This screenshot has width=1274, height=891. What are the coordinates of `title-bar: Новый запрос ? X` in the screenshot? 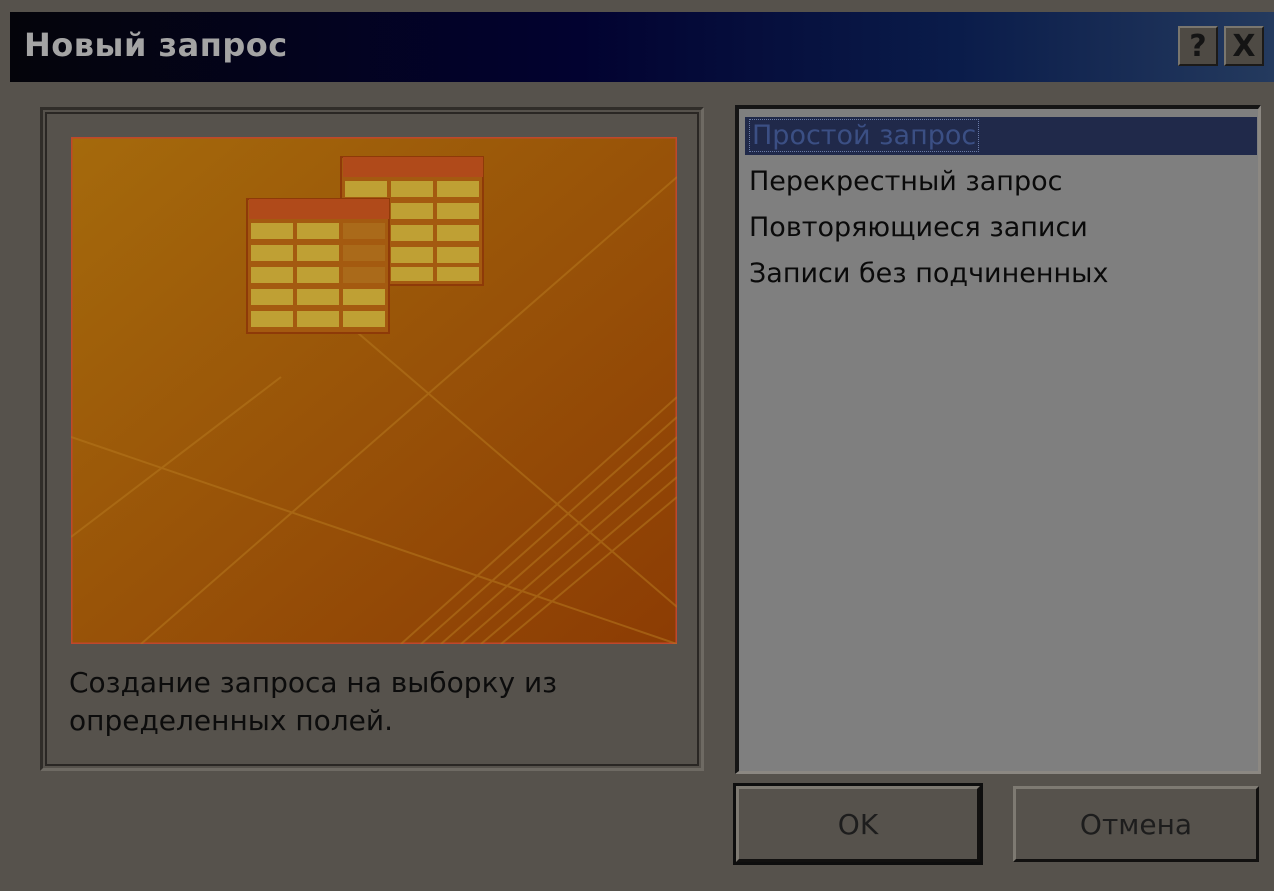 It's located at (642, 47).